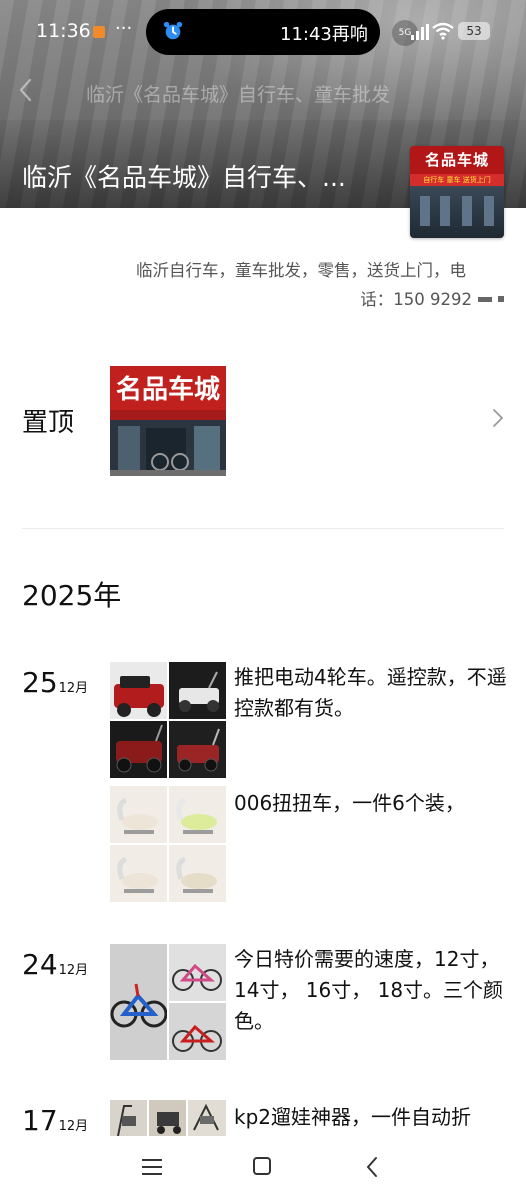 The width and height of the screenshot is (526, 1200). What do you see at coordinates (99, 32) in the screenshot?
I see `notification-icon` at bounding box center [99, 32].